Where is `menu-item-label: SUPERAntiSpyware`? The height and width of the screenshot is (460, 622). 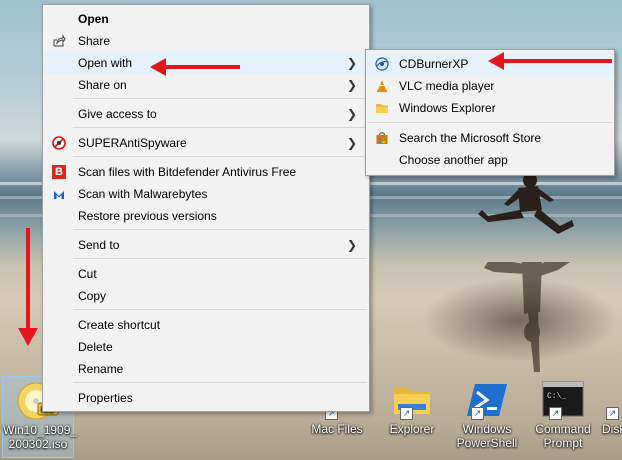 menu-item-label: SUPERAntiSpyware is located at coordinates (132, 143).